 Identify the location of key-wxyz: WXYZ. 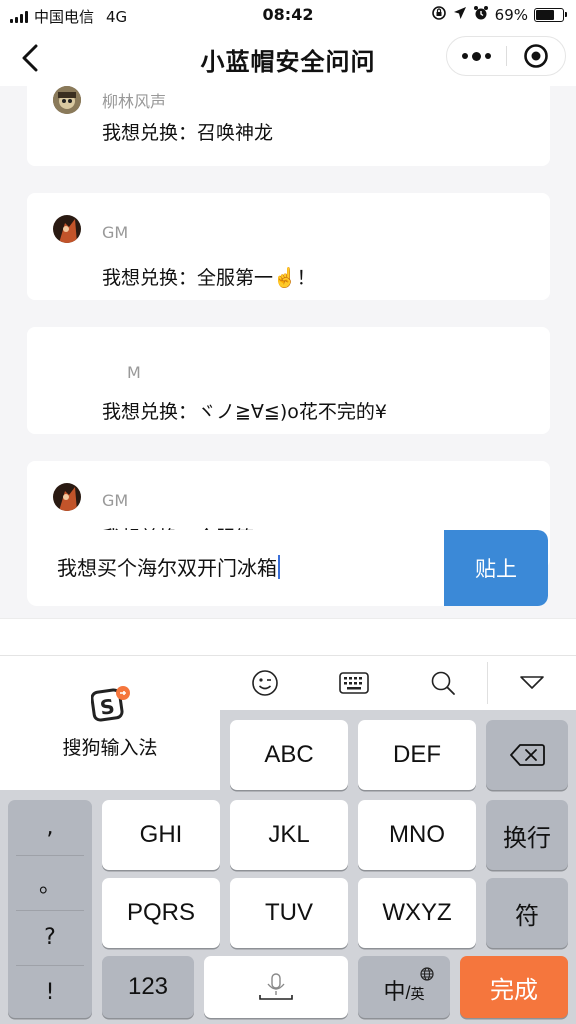
(417, 913).